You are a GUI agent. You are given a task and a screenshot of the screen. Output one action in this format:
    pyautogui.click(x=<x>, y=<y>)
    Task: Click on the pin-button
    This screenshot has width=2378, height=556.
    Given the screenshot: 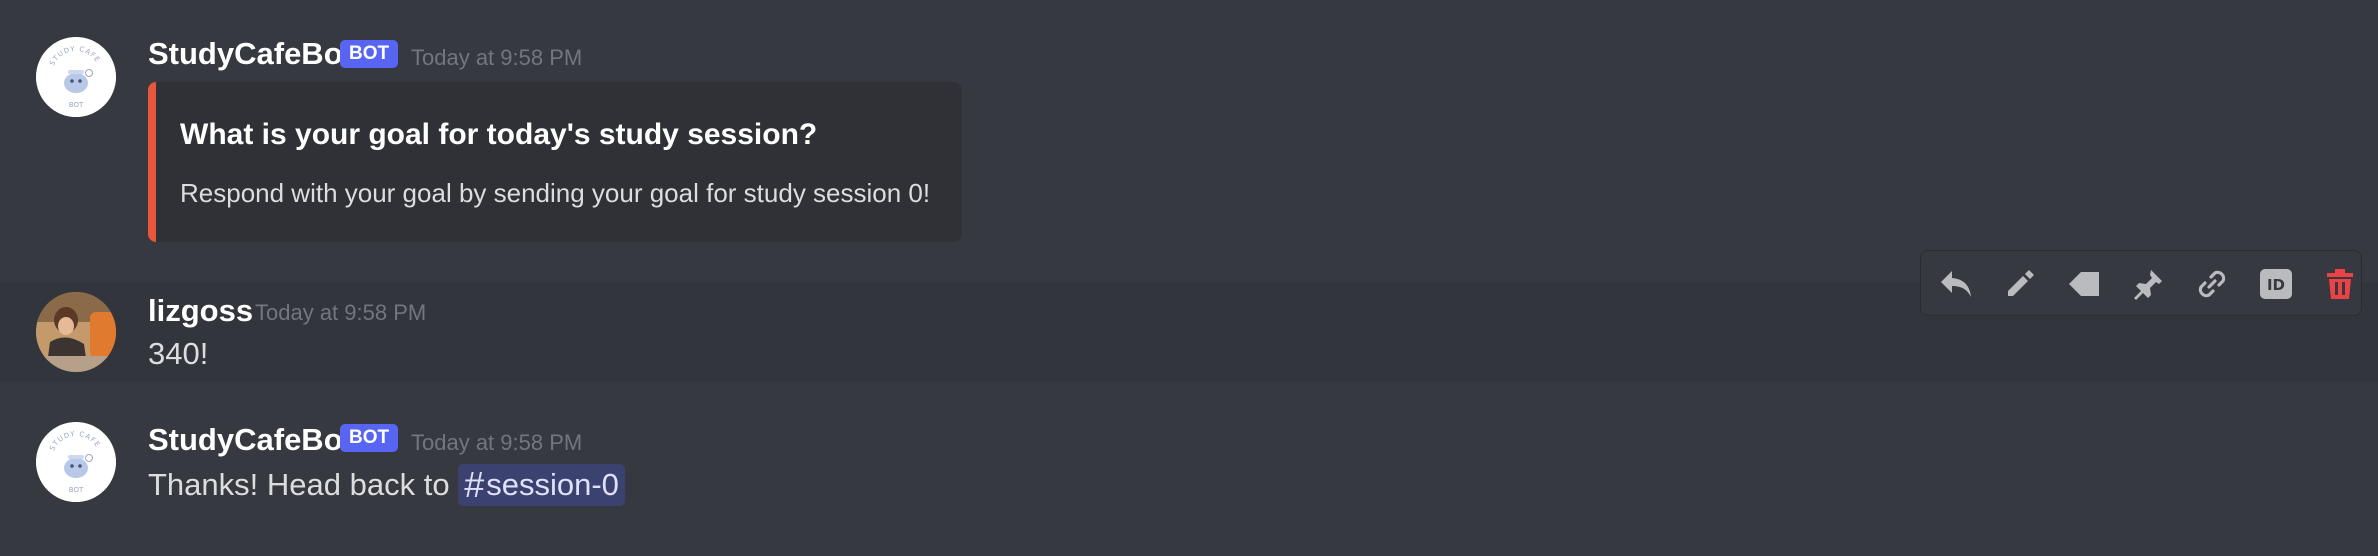 What is the action you would take?
    pyautogui.click(x=2148, y=284)
    